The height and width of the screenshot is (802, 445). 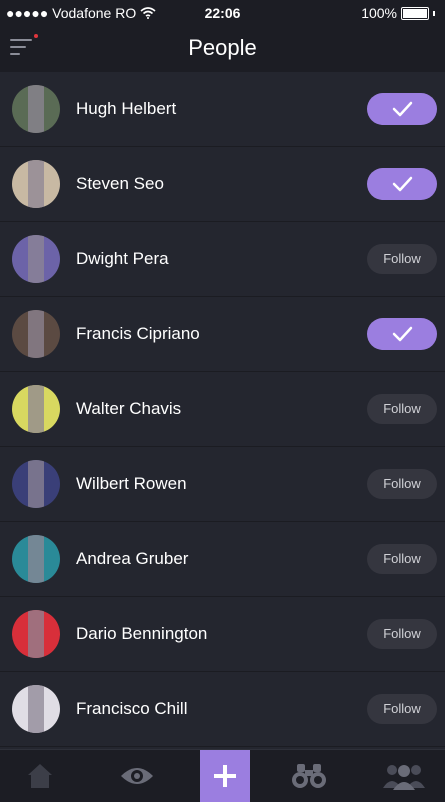 What do you see at coordinates (222, 13) in the screenshot?
I see `status-bar: ●●●●● Vodafone RO 22:06 100%` at bounding box center [222, 13].